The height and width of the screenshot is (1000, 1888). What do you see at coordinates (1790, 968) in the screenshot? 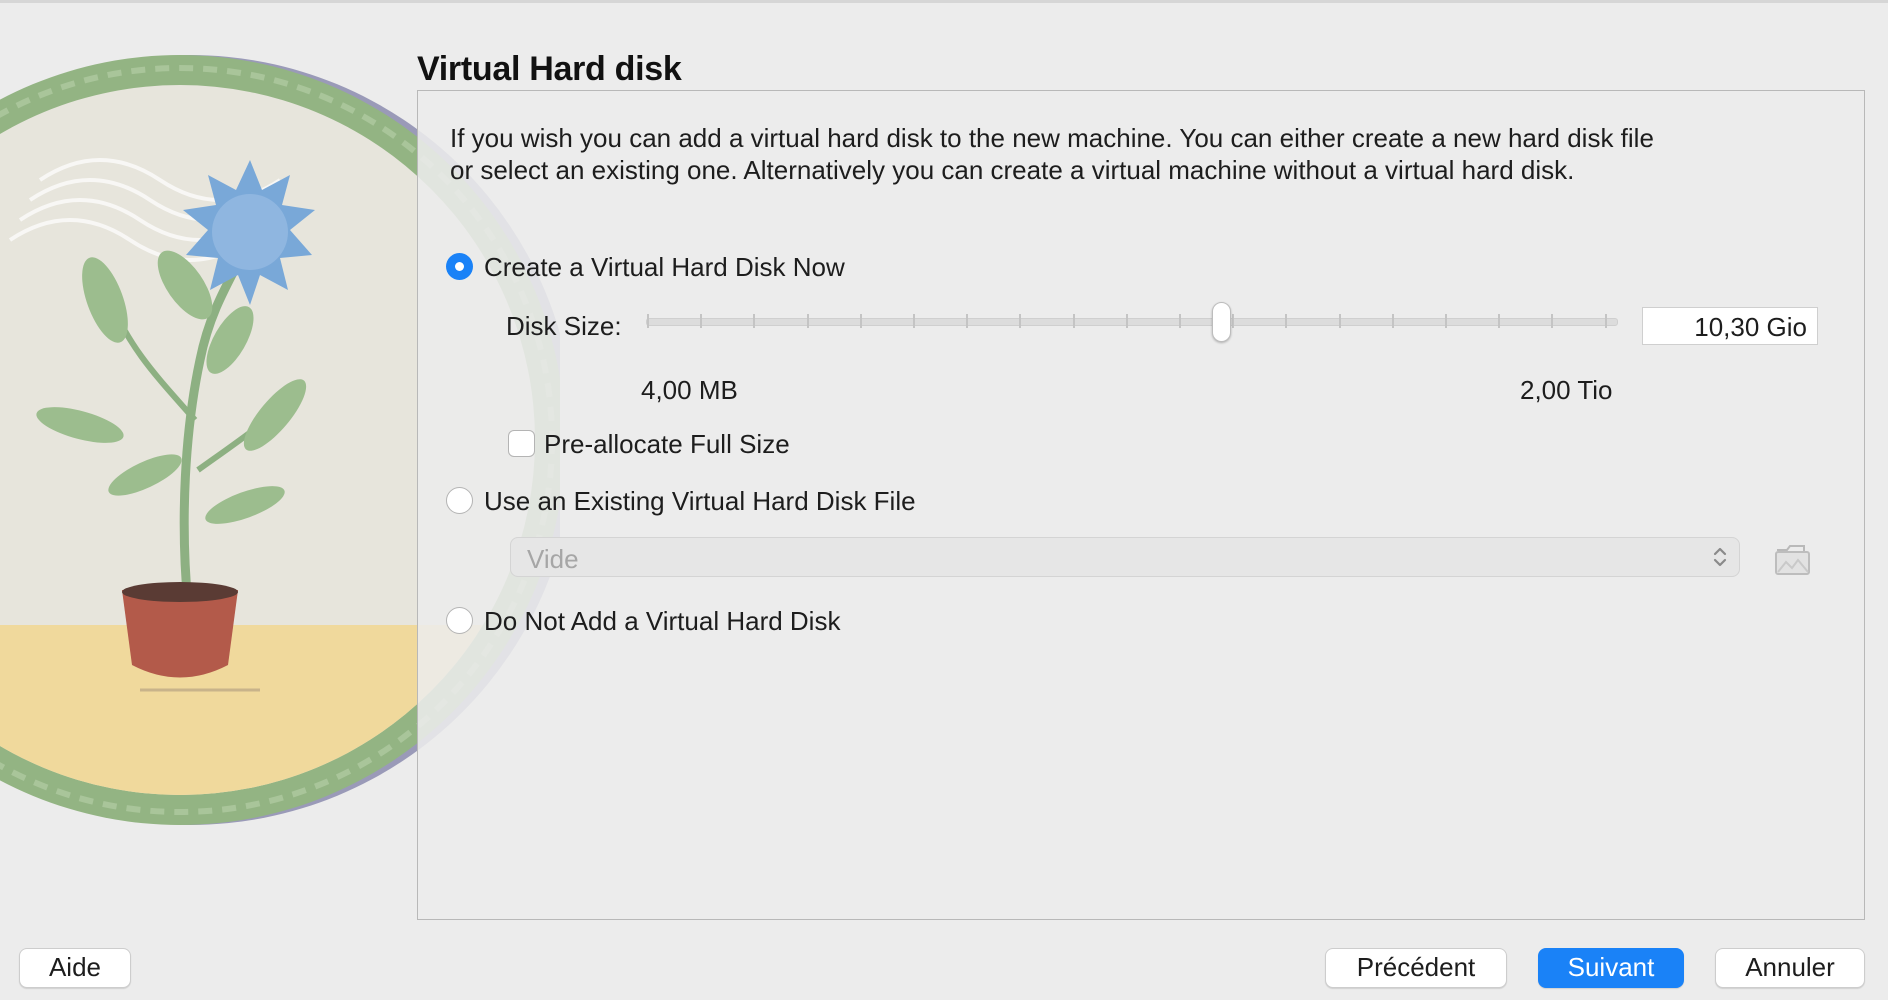
I see `cancel-button: Annuler` at bounding box center [1790, 968].